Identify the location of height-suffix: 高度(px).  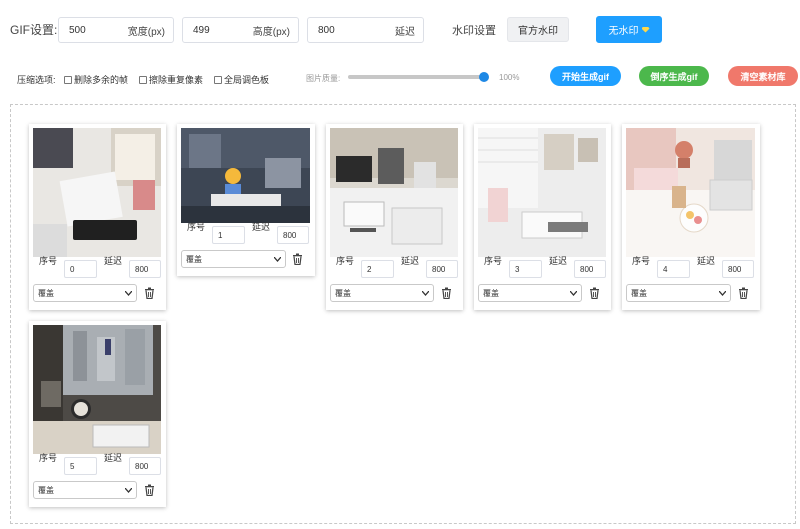
(271, 32).